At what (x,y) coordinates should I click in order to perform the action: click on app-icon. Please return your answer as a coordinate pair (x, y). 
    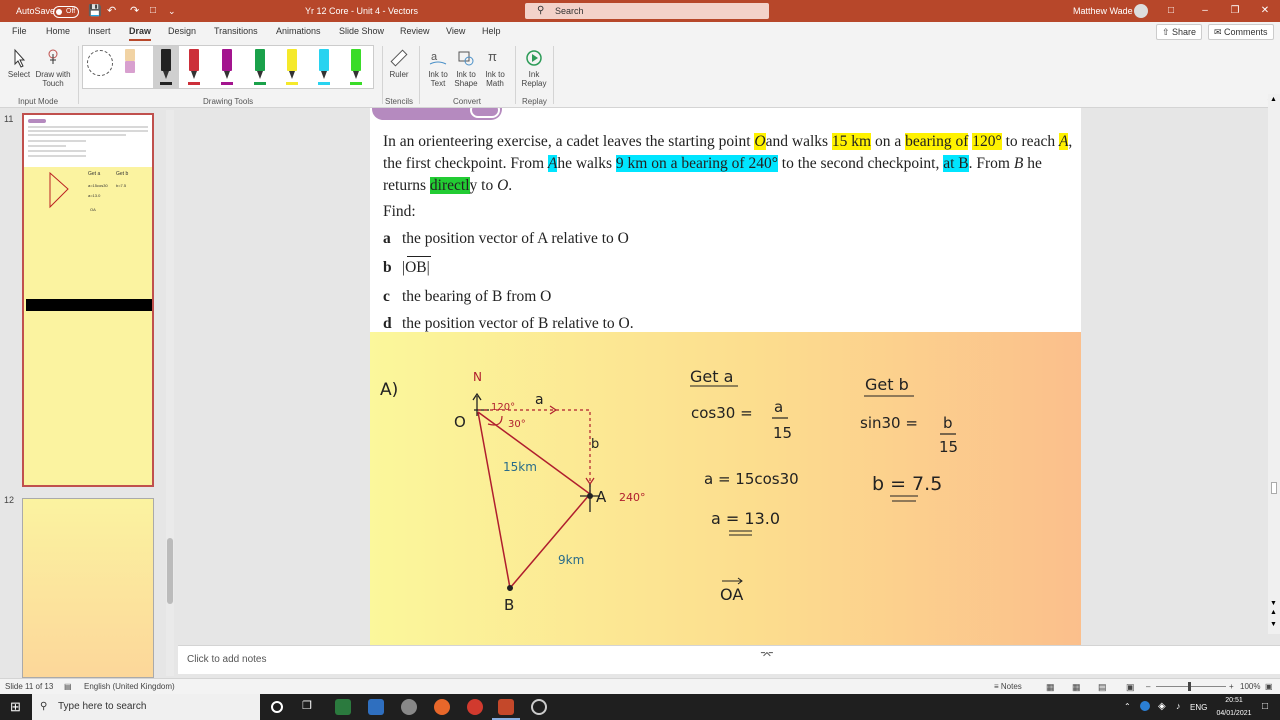
    Looking at the image, I should click on (409, 707).